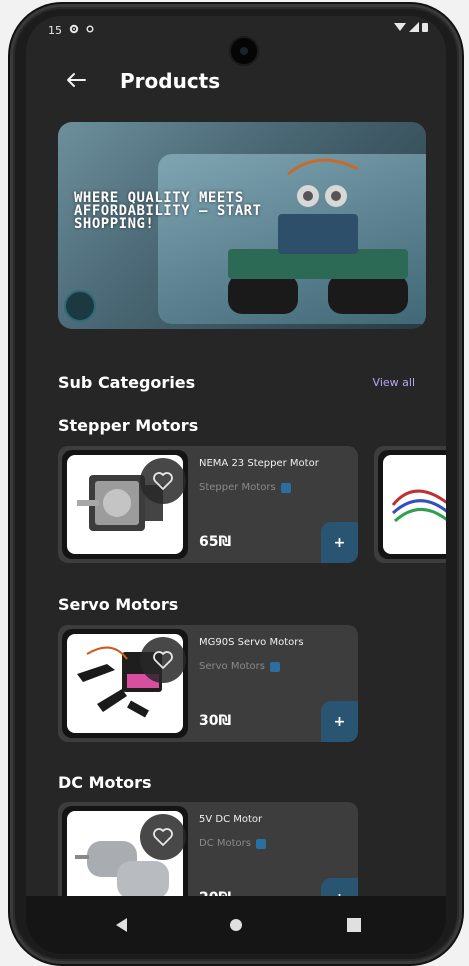 This screenshot has height=966, width=469. I want to click on product-category-label: DC Motors, so click(225, 843).